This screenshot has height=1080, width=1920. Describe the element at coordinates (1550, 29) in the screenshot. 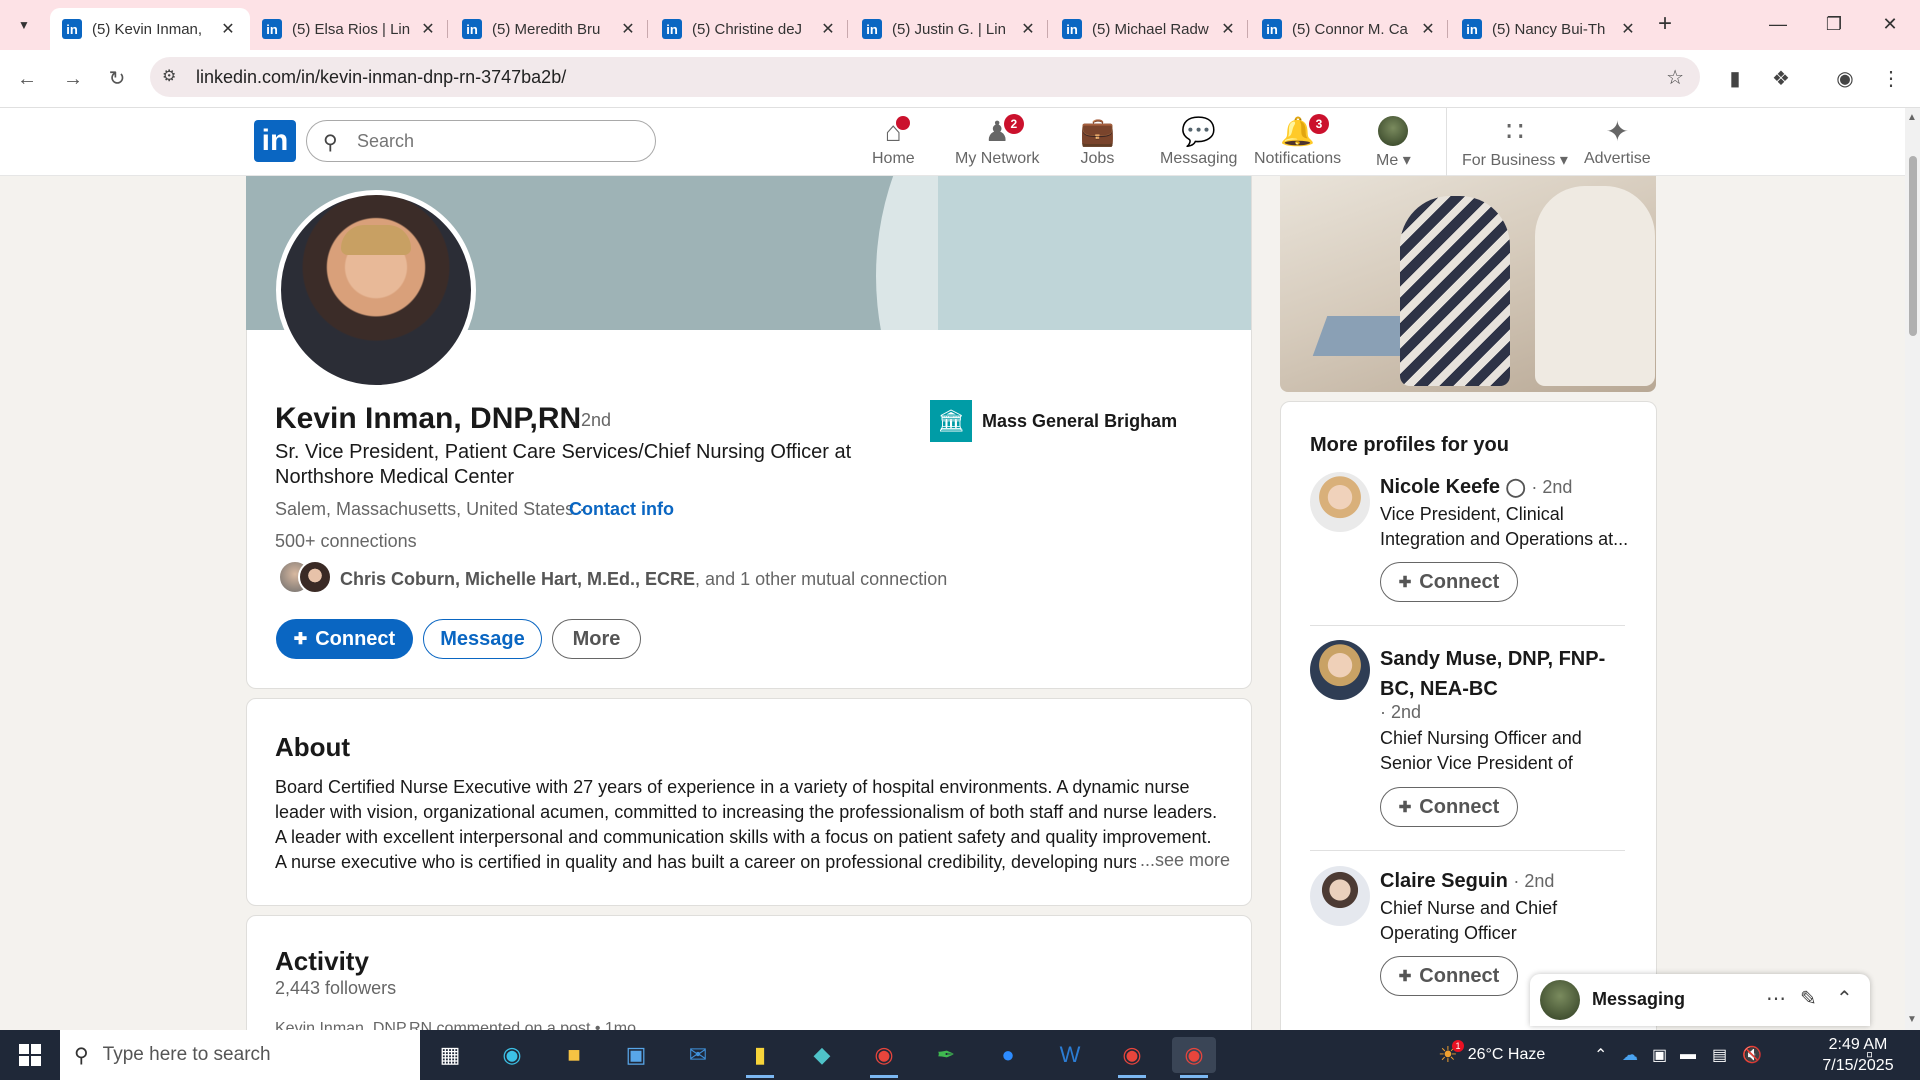

I see `browser-tab: in (5) Nancy Bui-Th ✕` at that location.